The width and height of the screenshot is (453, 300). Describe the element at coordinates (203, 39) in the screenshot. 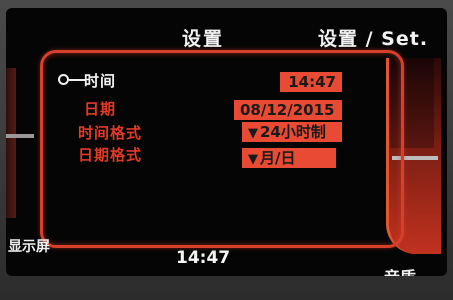

I see `page-title: 设置` at that location.